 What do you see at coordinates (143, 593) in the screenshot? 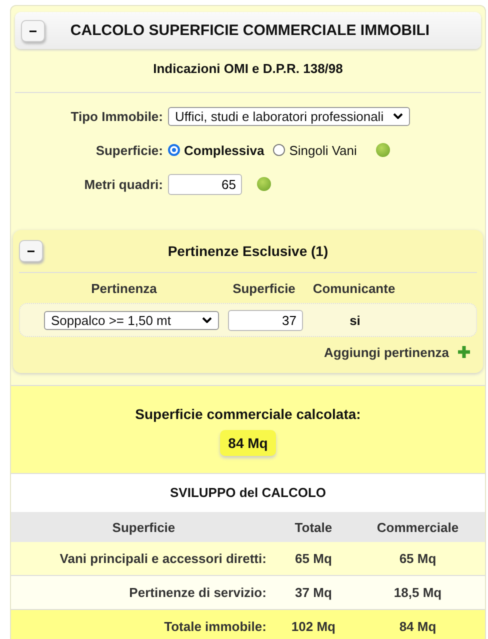
I see `table-cell: Pertinenze di servizio:` at bounding box center [143, 593].